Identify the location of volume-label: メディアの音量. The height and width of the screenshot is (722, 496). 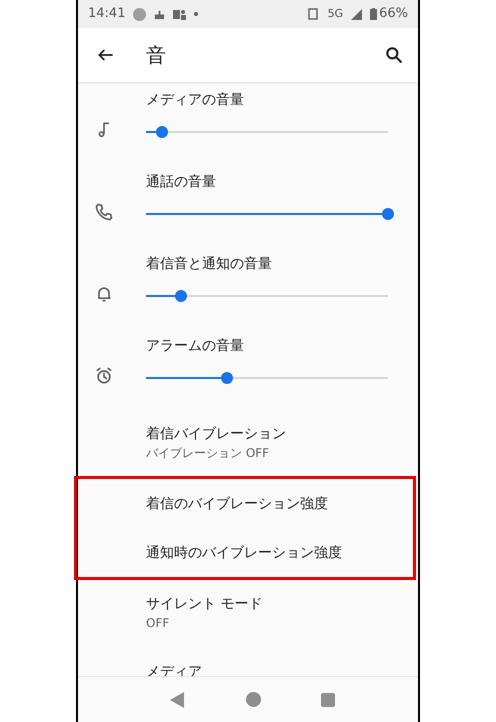
(195, 100).